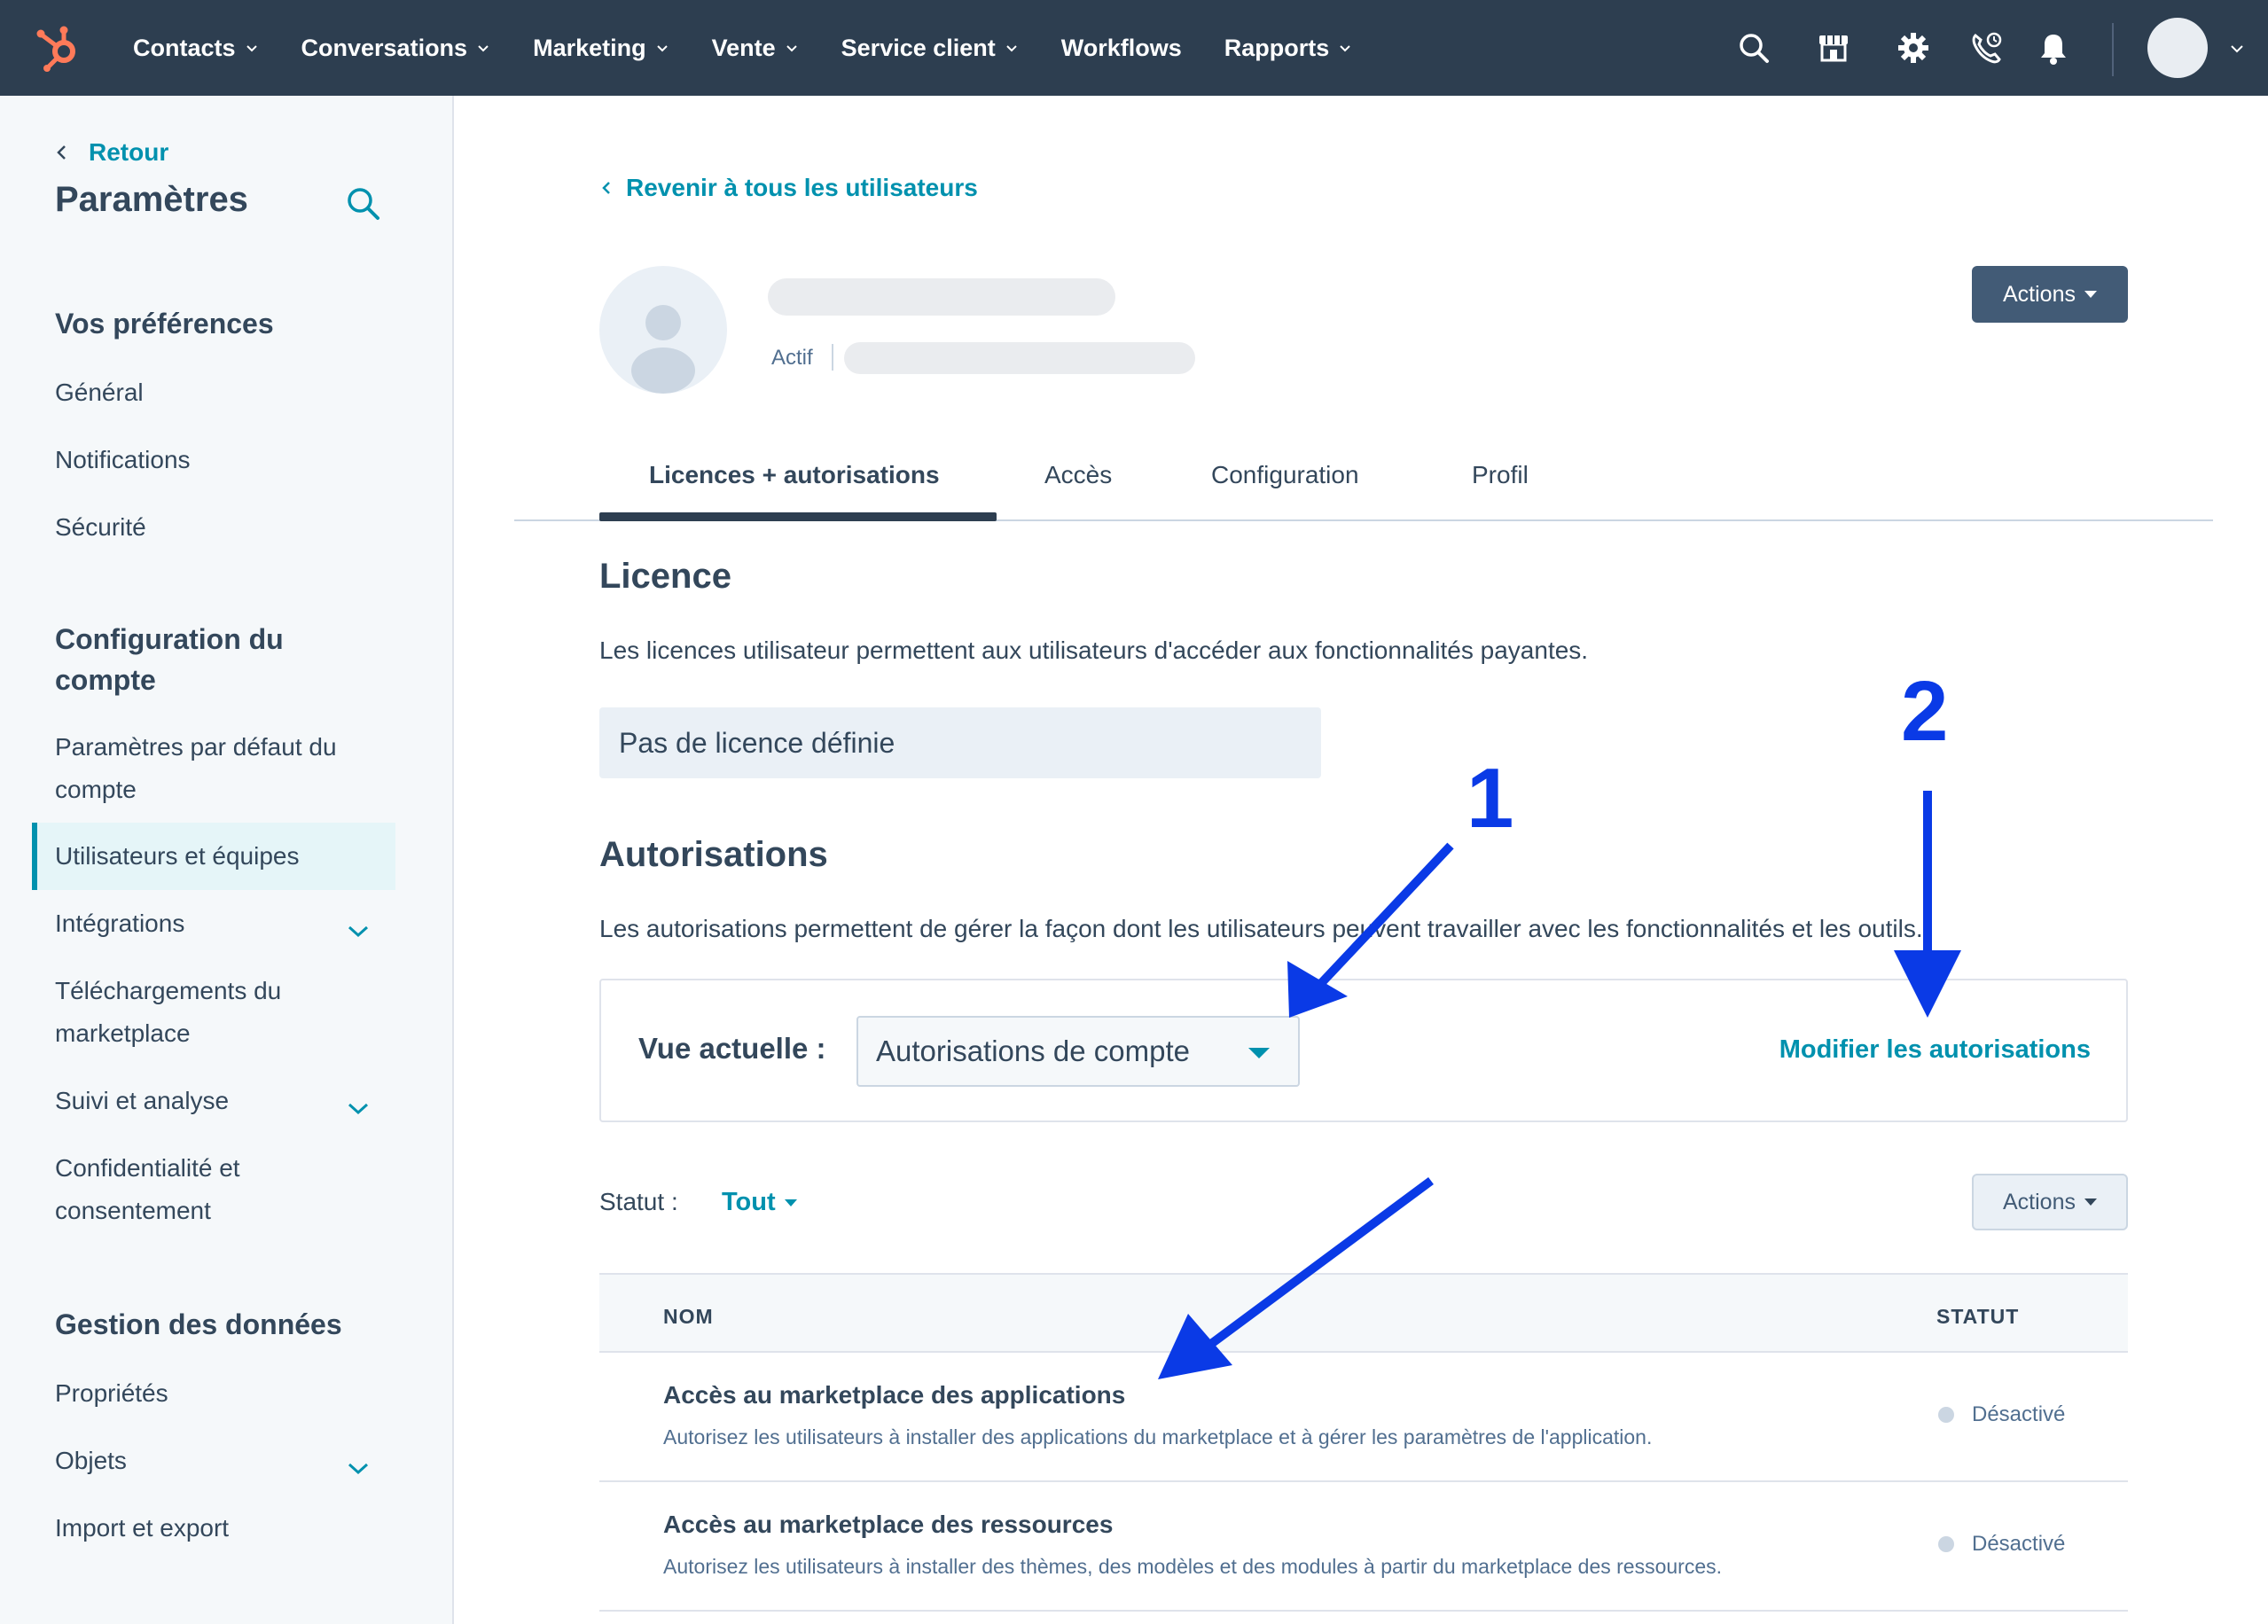 This screenshot has width=2268, height=1624. Describe the element at coordinates (223, 1101) in the screenshot. I see `sidebar-item-tracking-analytics: Suivi et analyse` at that location.